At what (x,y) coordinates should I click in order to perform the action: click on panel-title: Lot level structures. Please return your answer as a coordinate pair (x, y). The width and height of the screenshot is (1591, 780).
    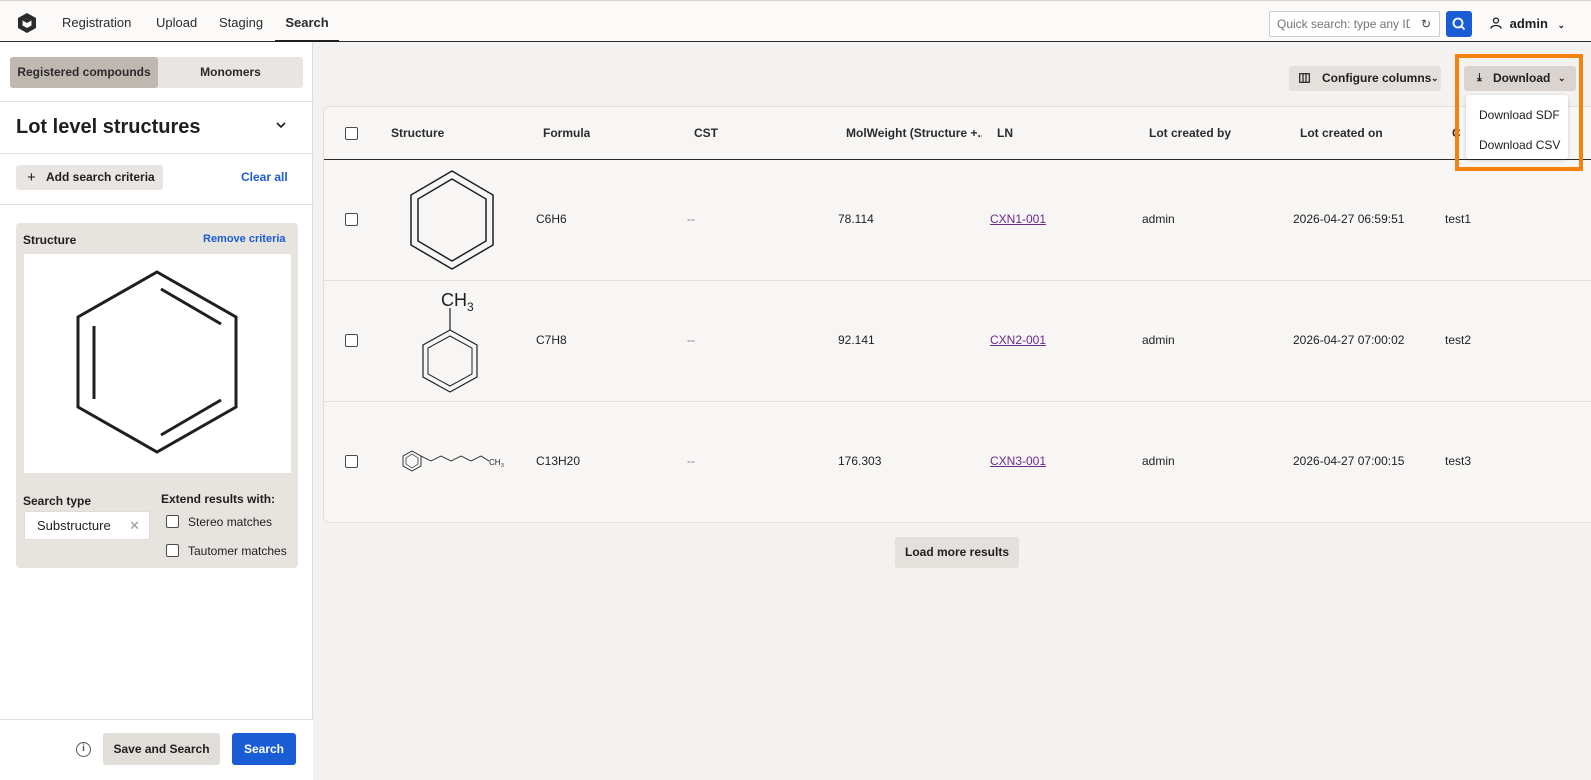
    Looking at the image, I should click on (108, 127).